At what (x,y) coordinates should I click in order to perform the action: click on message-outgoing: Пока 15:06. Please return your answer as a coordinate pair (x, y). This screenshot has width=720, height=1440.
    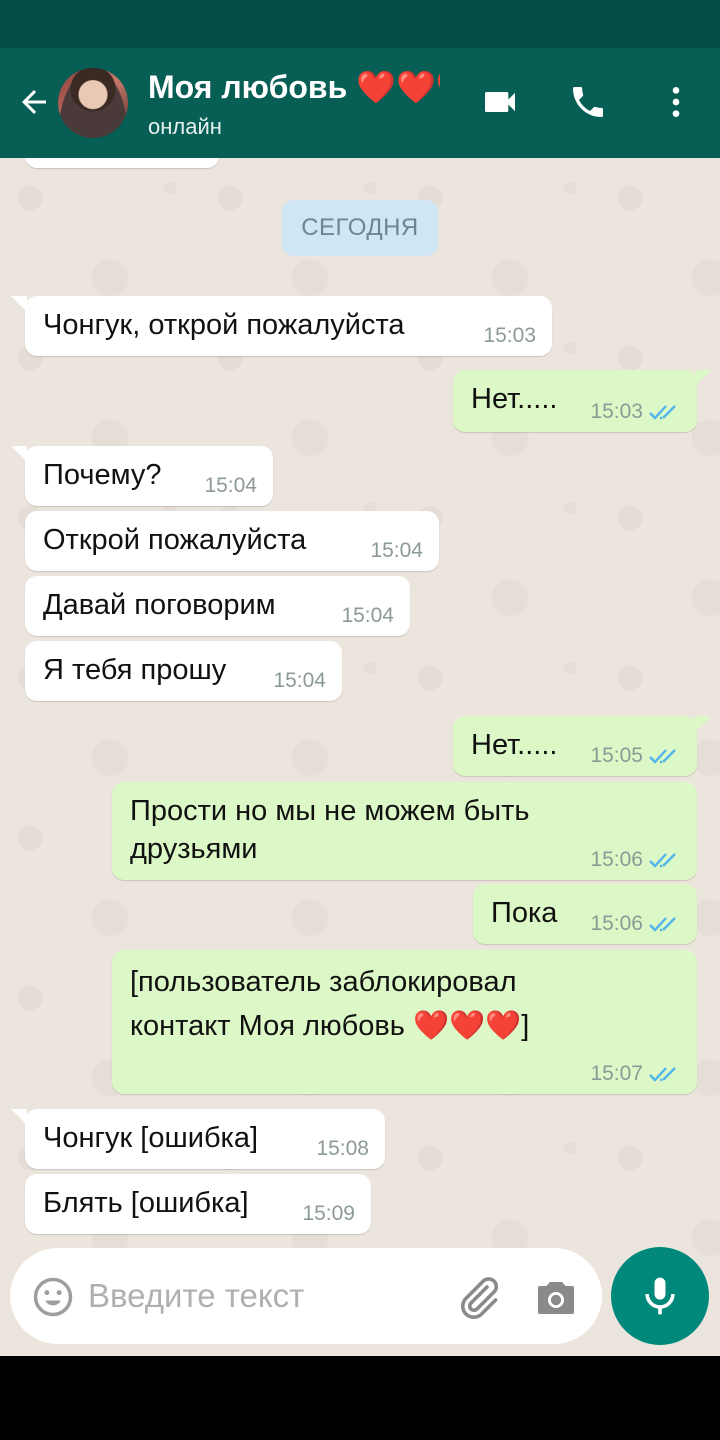
    Looking at the image, I should click on (585, 914).